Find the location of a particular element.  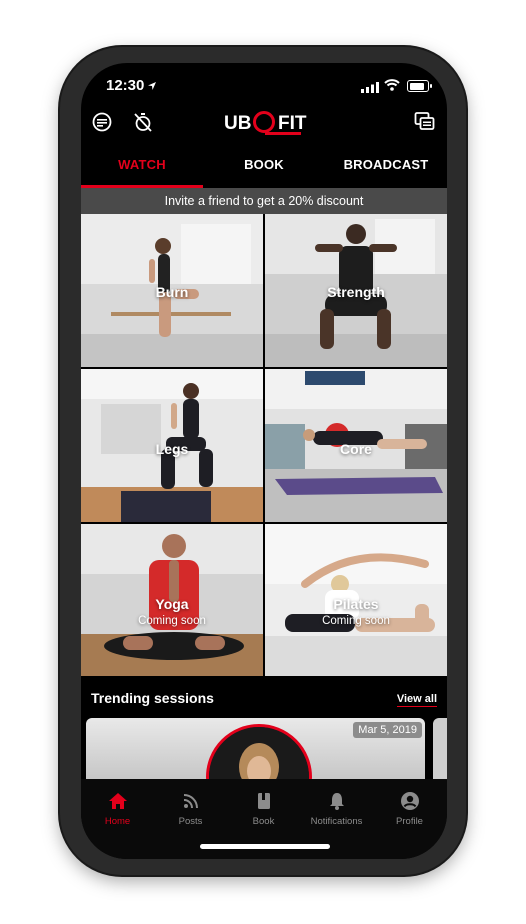

tab-watch: WATCH is located at coordinates (142, 165).